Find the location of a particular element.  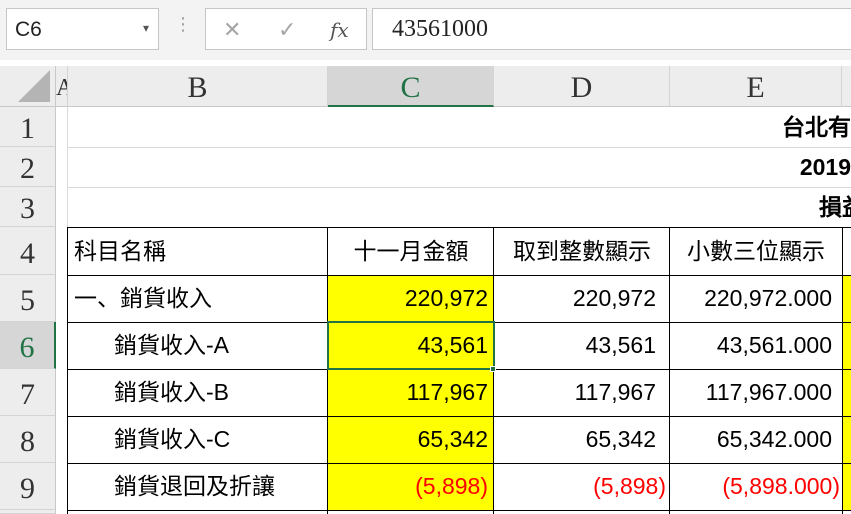

account-name-cell: 銷貨收入-B is located at coordinates (198, 392).